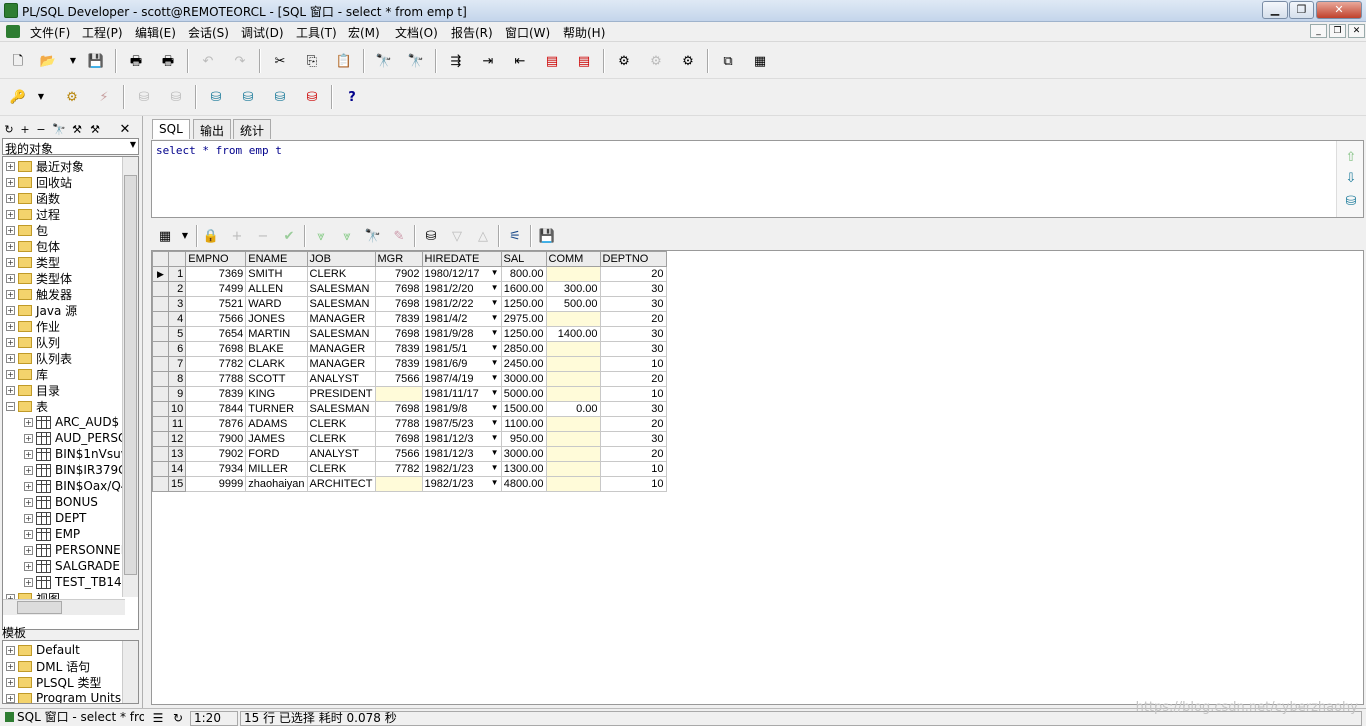 This screenshot has height=726, width=1366. I want to click on uncomment-icon: ▤, so click(584, 61).